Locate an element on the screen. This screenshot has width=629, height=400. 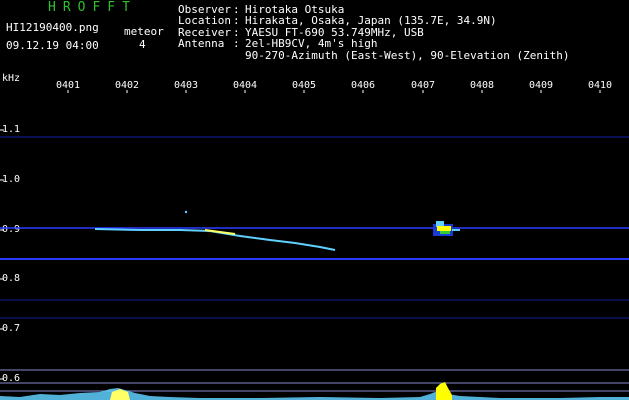
trace-dot is located at coordinates (186, 212).